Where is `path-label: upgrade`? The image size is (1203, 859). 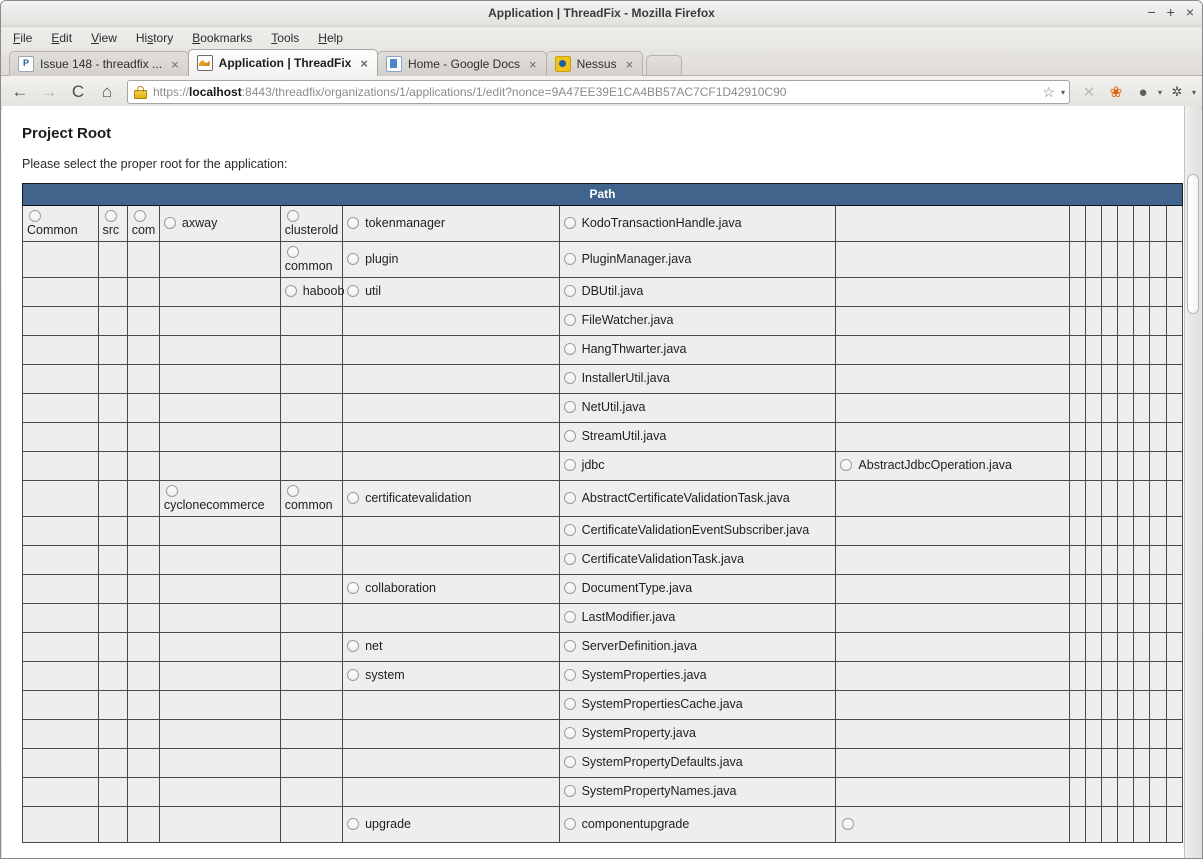 path-label: upgrade is located at coordinates (388, 824).